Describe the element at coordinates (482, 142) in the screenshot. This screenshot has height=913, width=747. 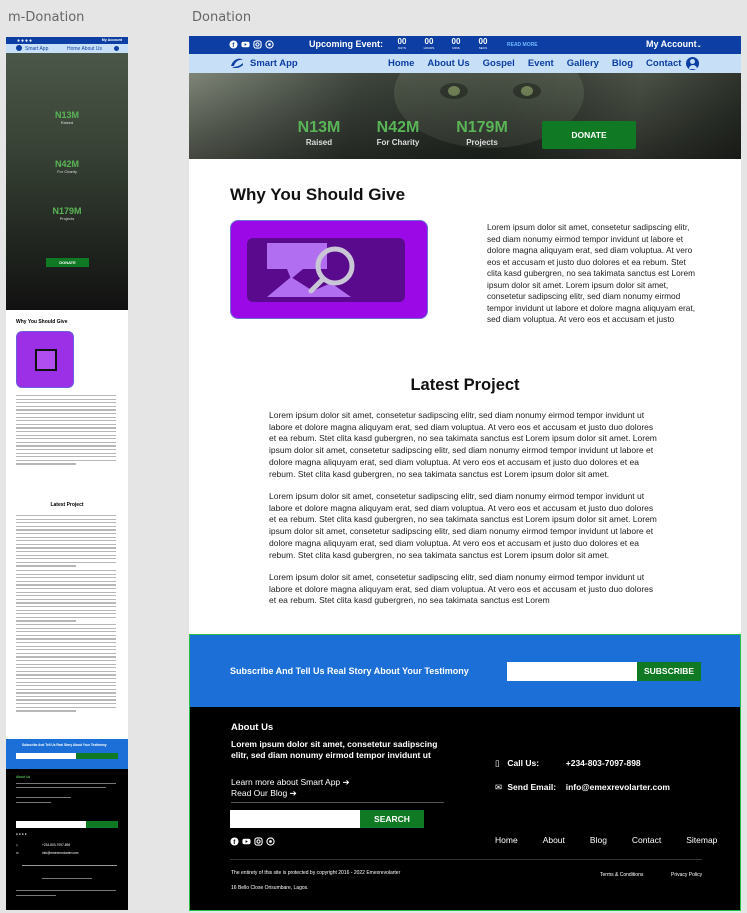
I see `stat-label: Projects` at that location.